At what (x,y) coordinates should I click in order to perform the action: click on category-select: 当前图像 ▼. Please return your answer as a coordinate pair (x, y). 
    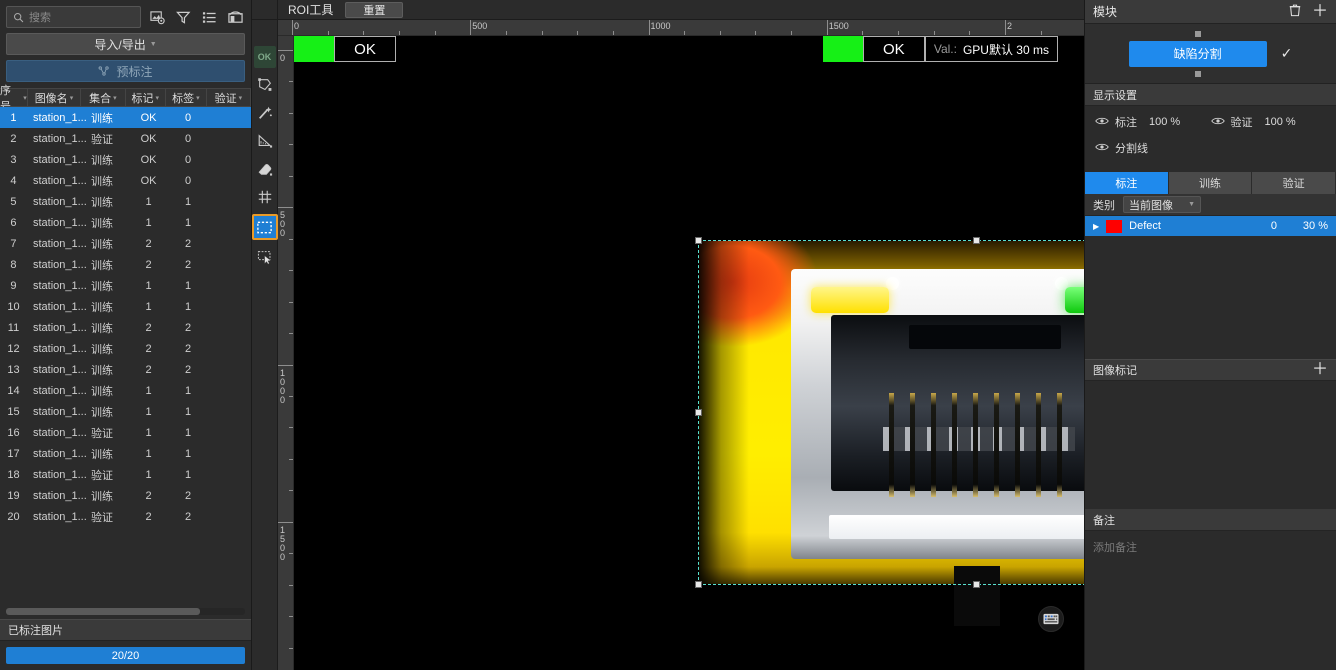
    Looking at the image, I should click on (1162, 204).